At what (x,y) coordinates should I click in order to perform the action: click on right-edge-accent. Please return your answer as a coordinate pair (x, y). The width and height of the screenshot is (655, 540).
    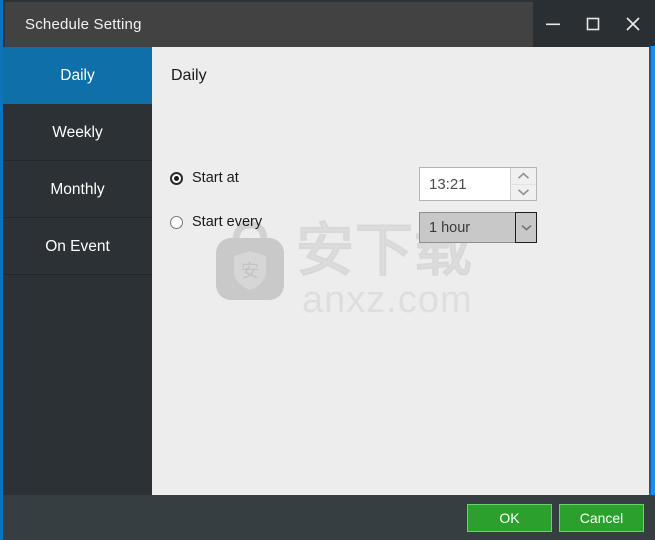
    Looking at the image, I should click on (653, 270).